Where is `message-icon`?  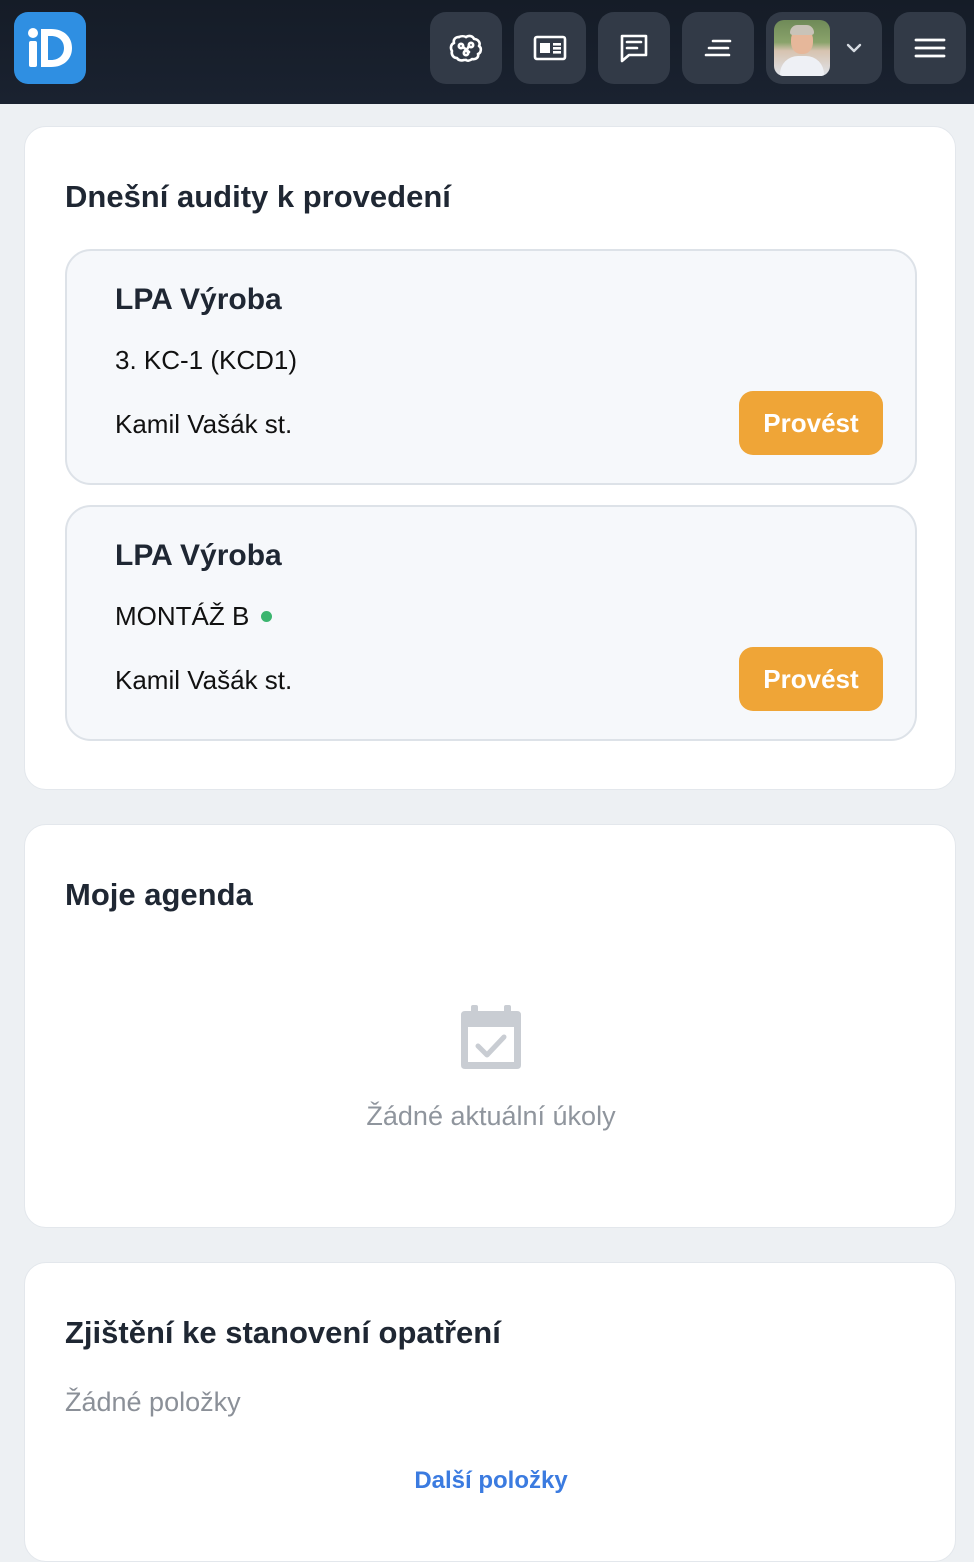
message-icon is located at coordinates (634, 48).